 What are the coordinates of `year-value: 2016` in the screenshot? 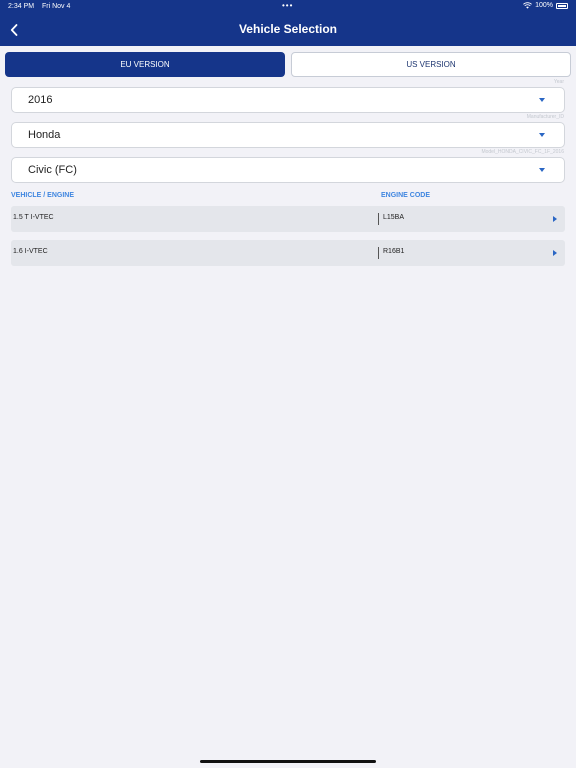 It's located at (40, 100).